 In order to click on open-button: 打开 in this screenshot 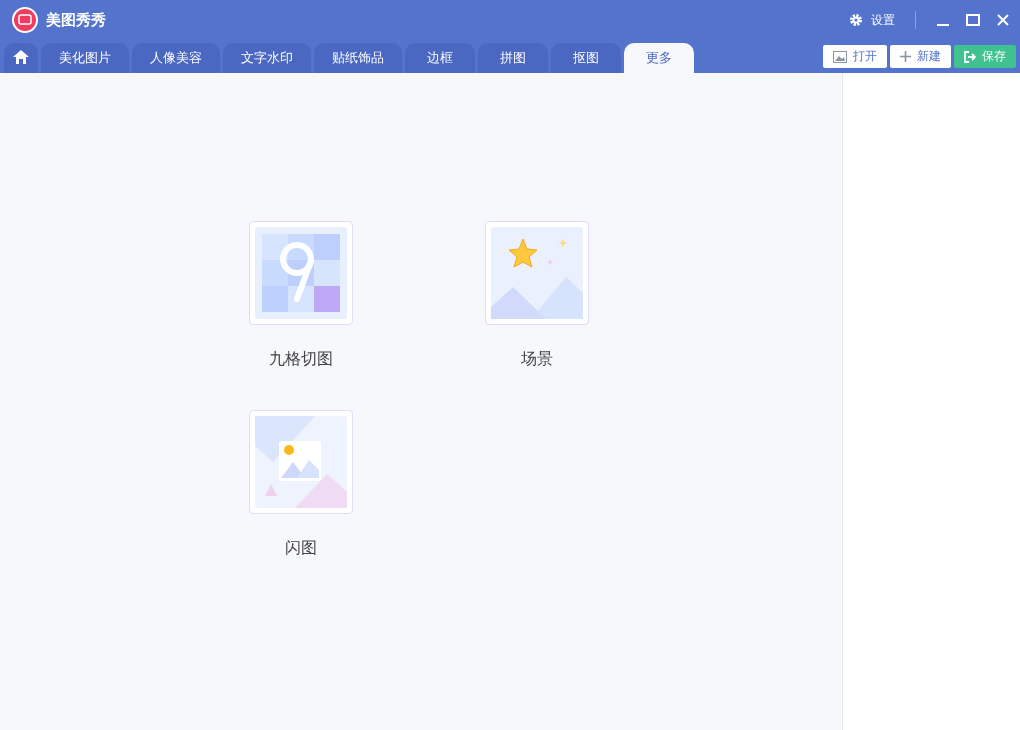, I will do `click(855, 56)`.